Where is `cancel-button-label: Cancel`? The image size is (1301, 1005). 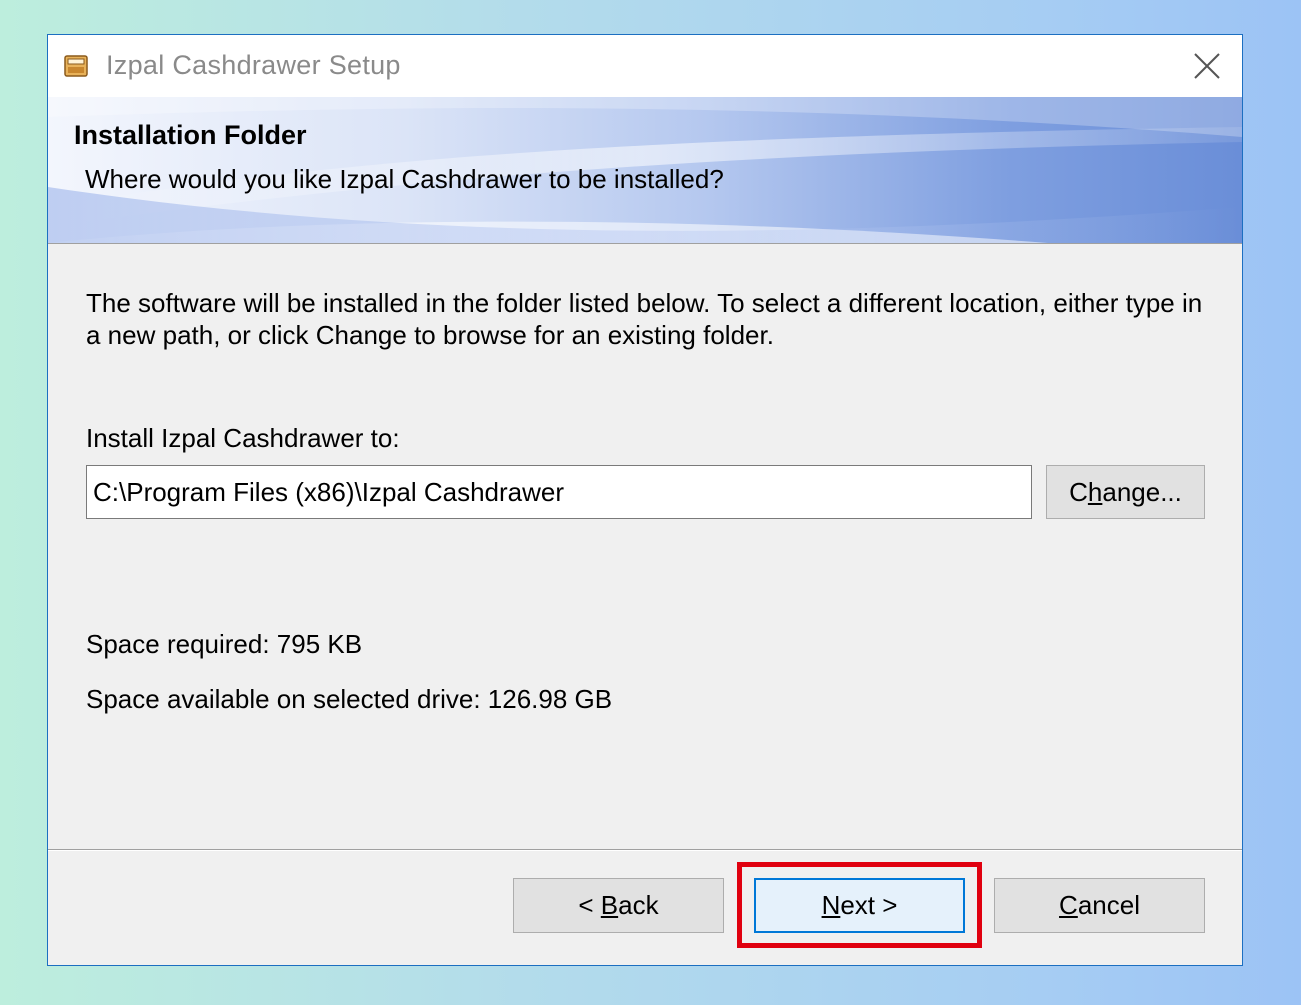
cancel-button-label: Cancel is located at coordinates (1099, 905).